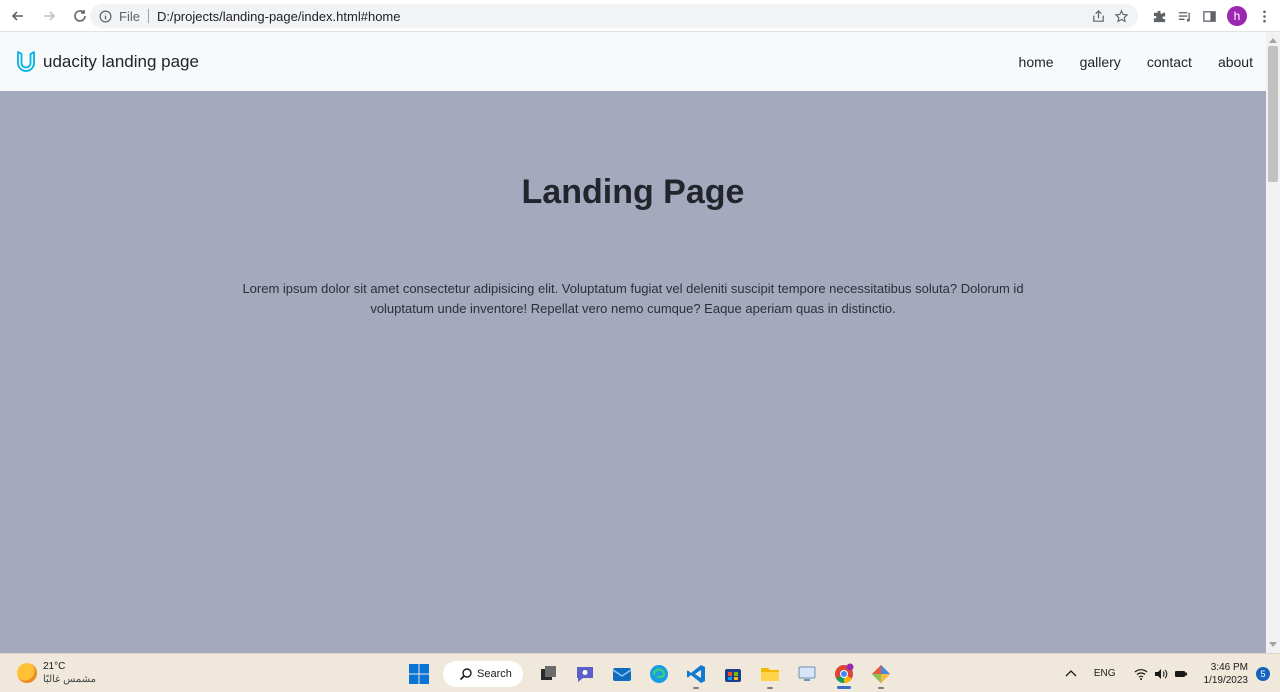  I want to click on system-tray: ENG 3:46 PM 1/19/2023 5, so click(1167, 673).